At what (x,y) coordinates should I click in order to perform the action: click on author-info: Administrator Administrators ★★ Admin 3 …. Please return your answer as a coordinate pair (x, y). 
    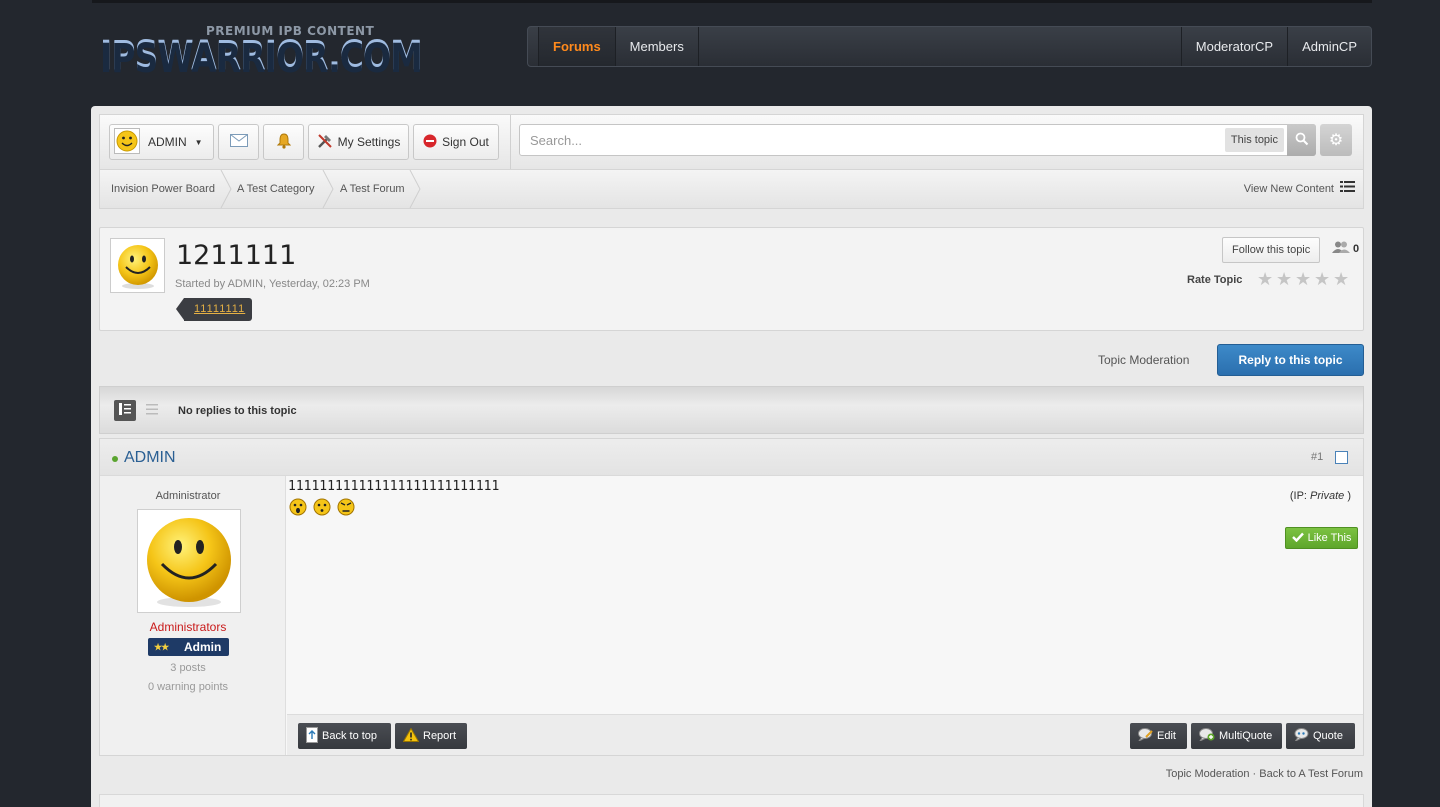
    Looking at the image, I should click on (193, 615).